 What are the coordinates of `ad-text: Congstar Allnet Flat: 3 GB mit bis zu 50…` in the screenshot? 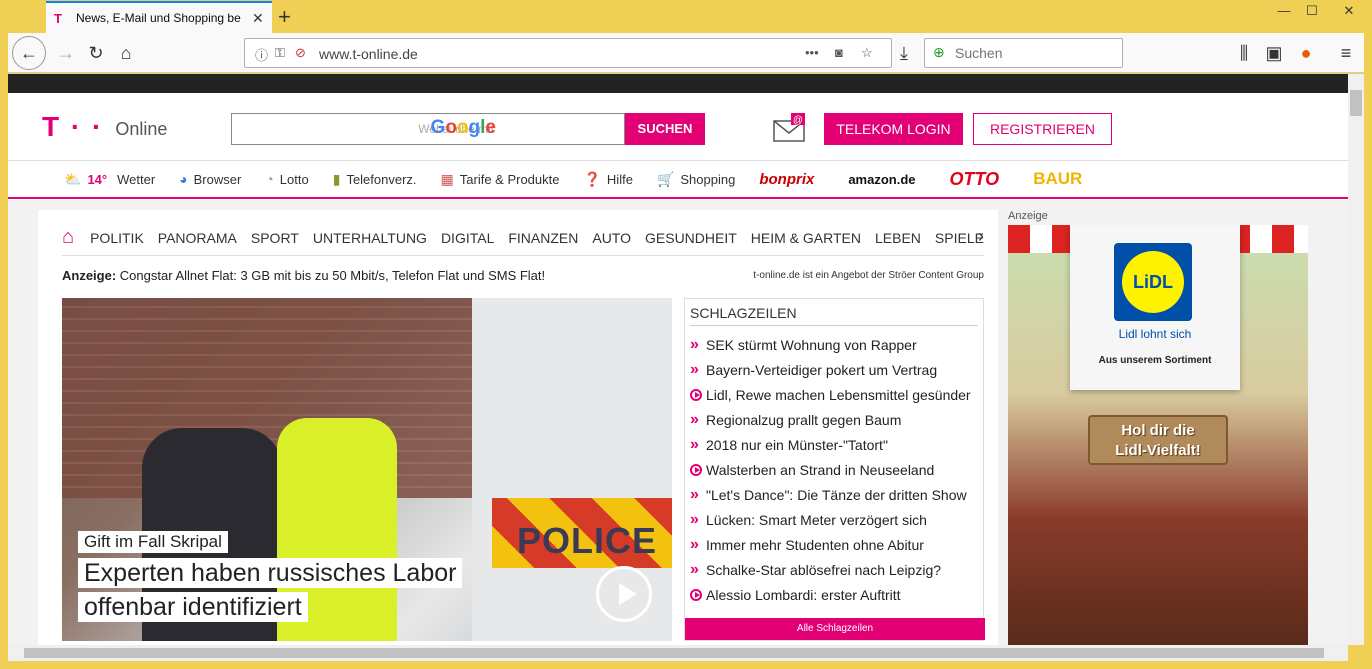 It's located at (332, 275).